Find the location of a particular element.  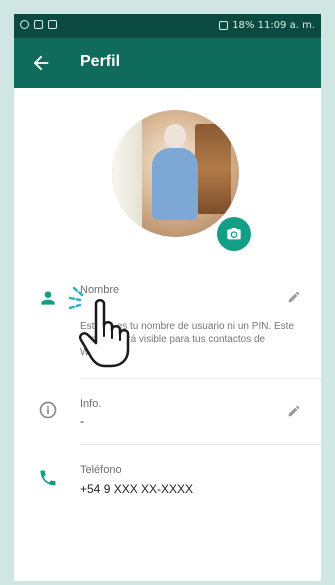

status-left-icons is located at coordinates (38, 24).